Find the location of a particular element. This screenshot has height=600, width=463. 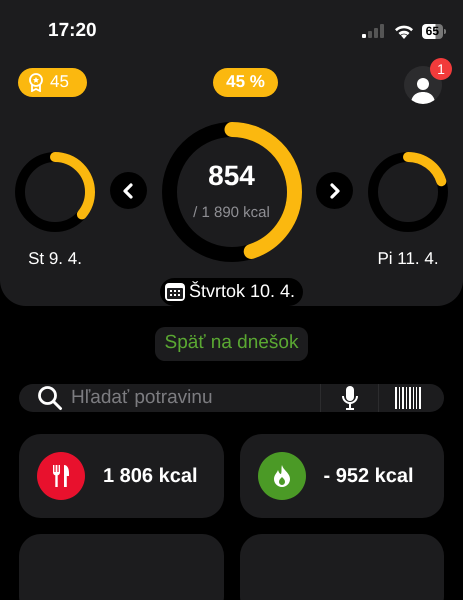

date-pill: Štvrtok 10. 4. is located at coordinates (232, 292).